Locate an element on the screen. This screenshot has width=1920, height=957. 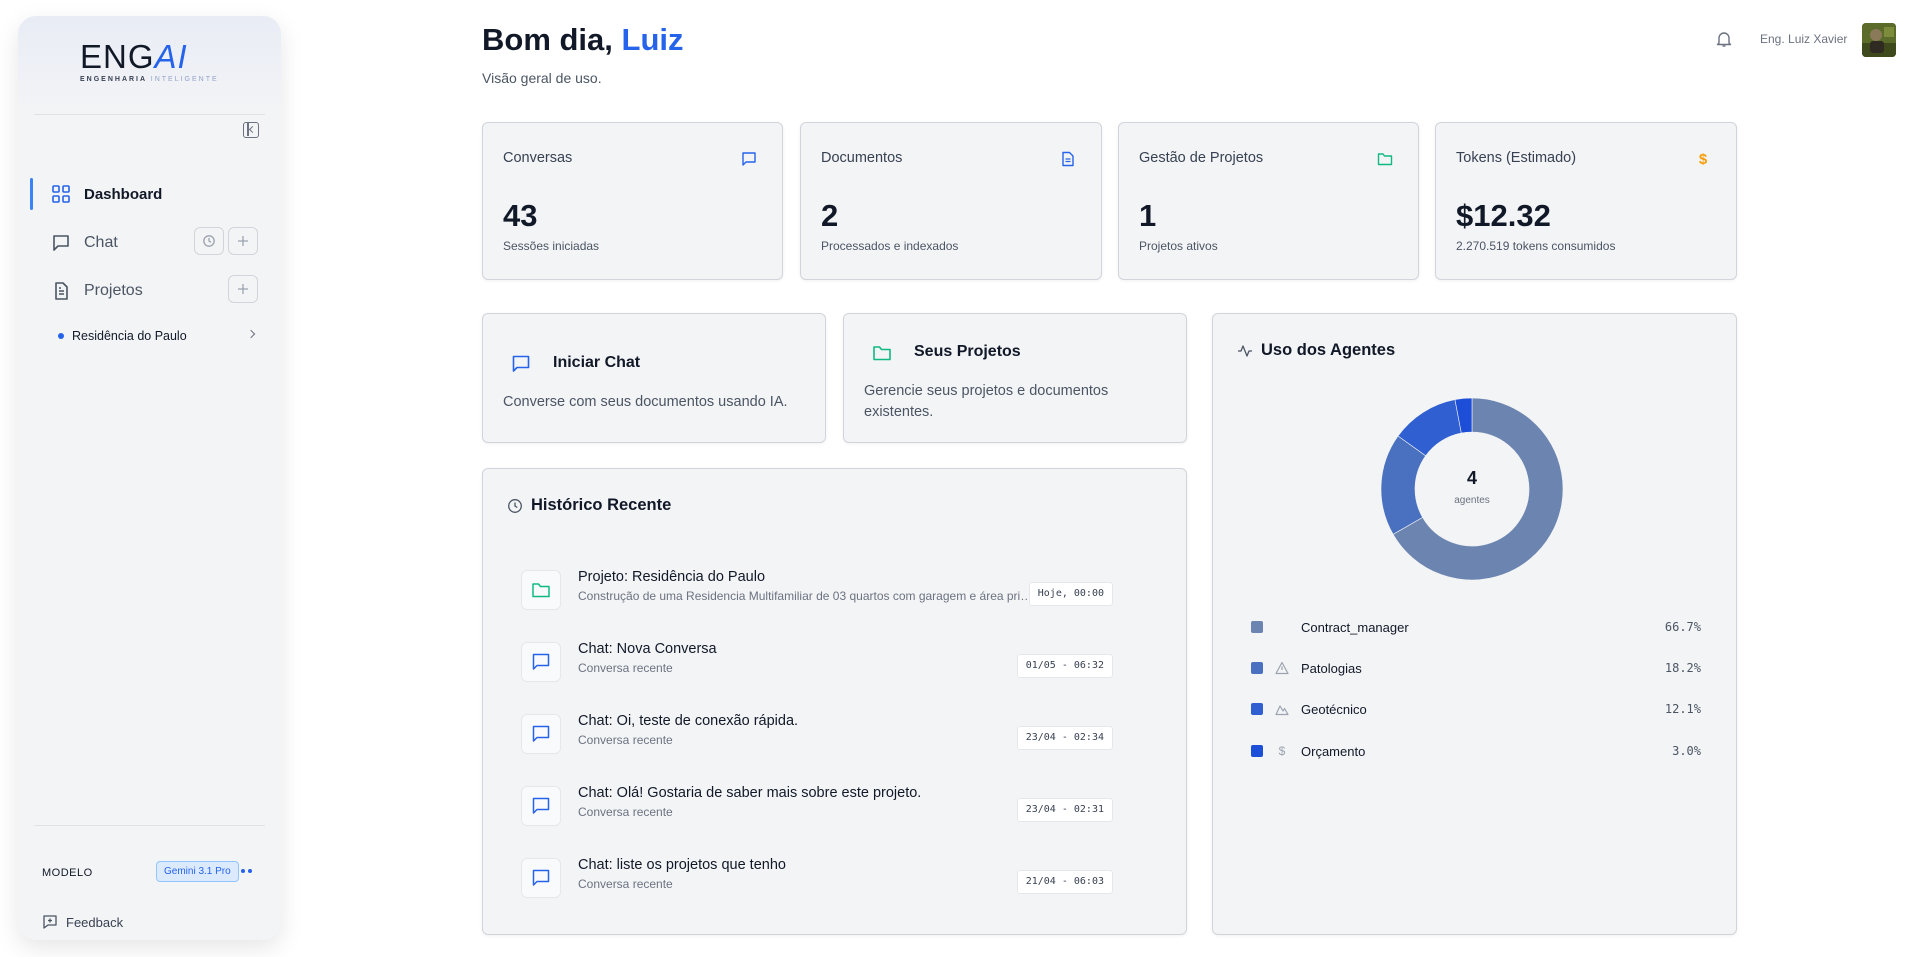
stat-subtitle: Projetos ativos is located at coordinates (1178, 246).